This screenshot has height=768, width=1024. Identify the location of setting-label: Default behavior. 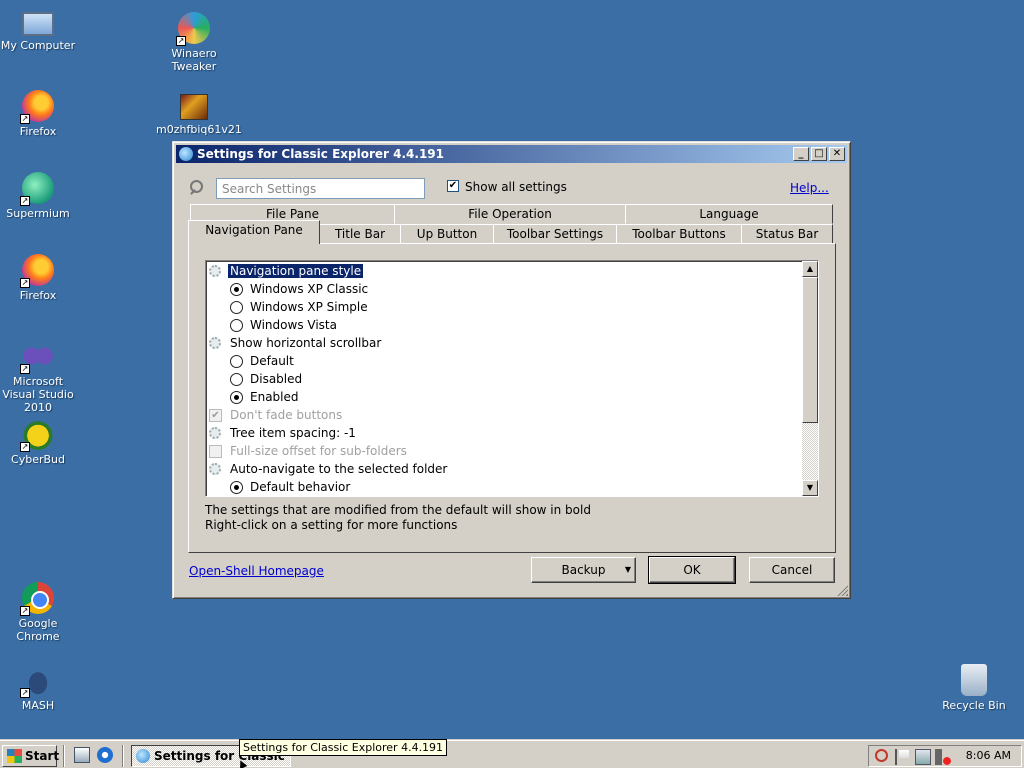
(300, 487).